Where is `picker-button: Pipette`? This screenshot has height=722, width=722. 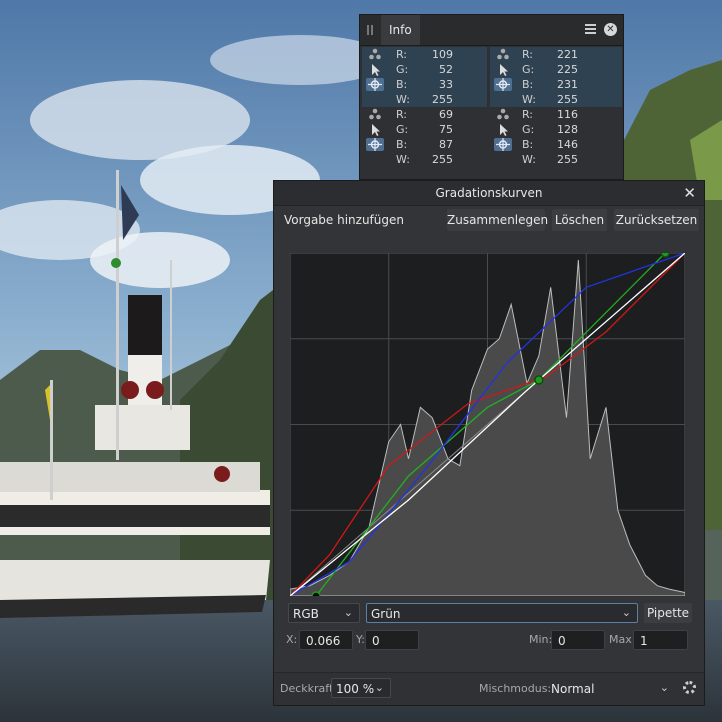
picker-button: Pipette is located at coordinates (668, 613).